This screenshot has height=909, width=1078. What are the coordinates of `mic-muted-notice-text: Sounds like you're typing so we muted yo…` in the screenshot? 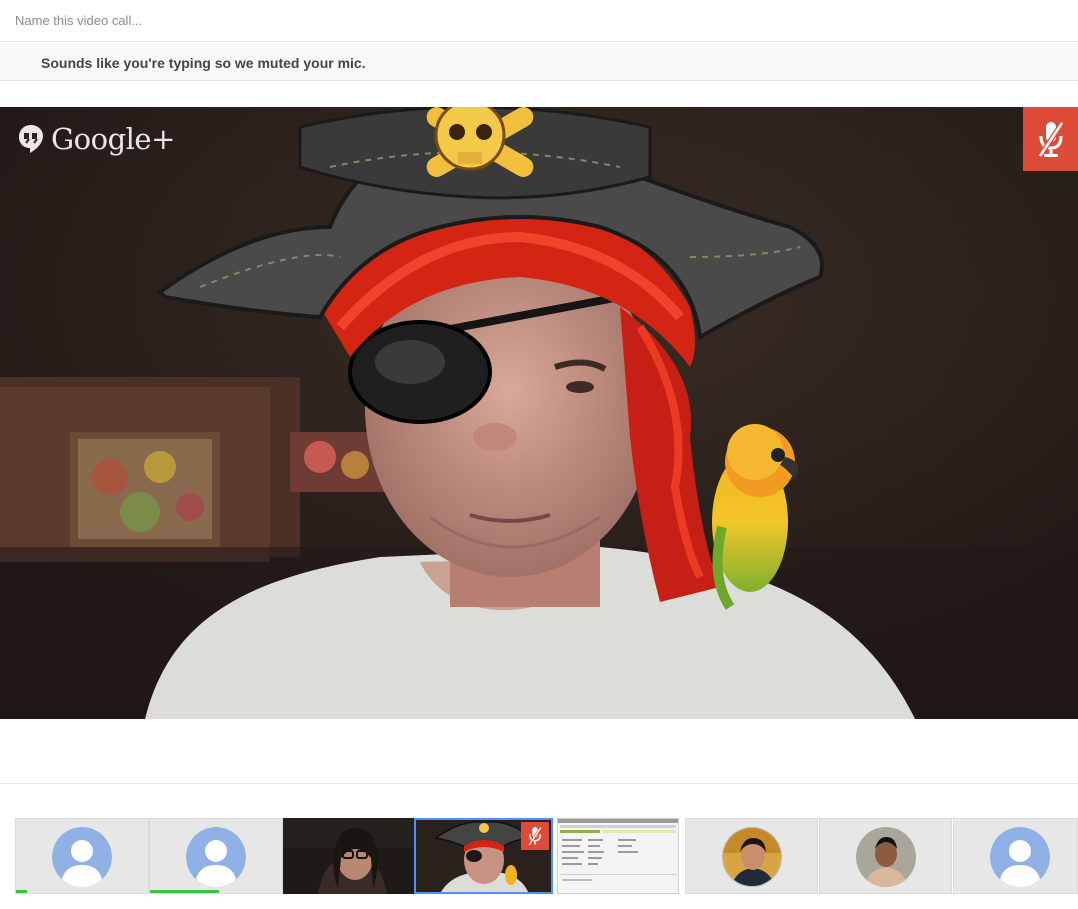 It's located at (203, 63).